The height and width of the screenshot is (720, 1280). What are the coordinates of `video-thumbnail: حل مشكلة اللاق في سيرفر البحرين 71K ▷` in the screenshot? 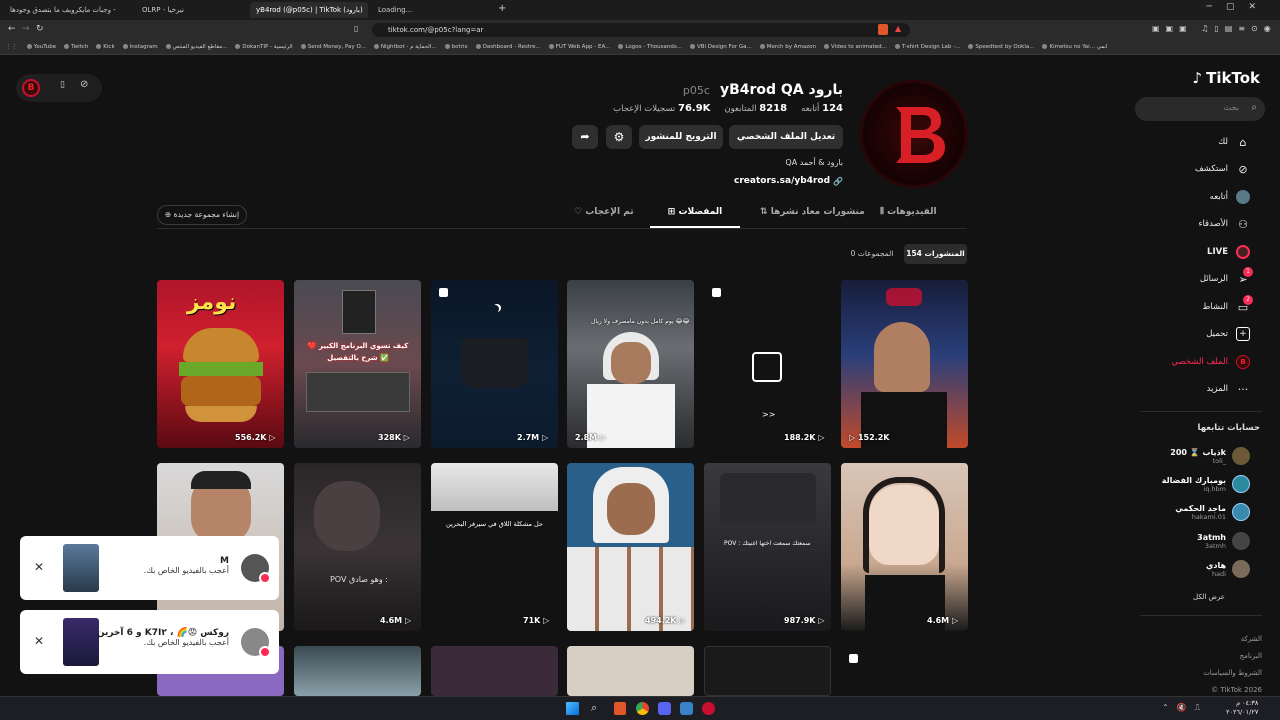 It's located at (494, 547).